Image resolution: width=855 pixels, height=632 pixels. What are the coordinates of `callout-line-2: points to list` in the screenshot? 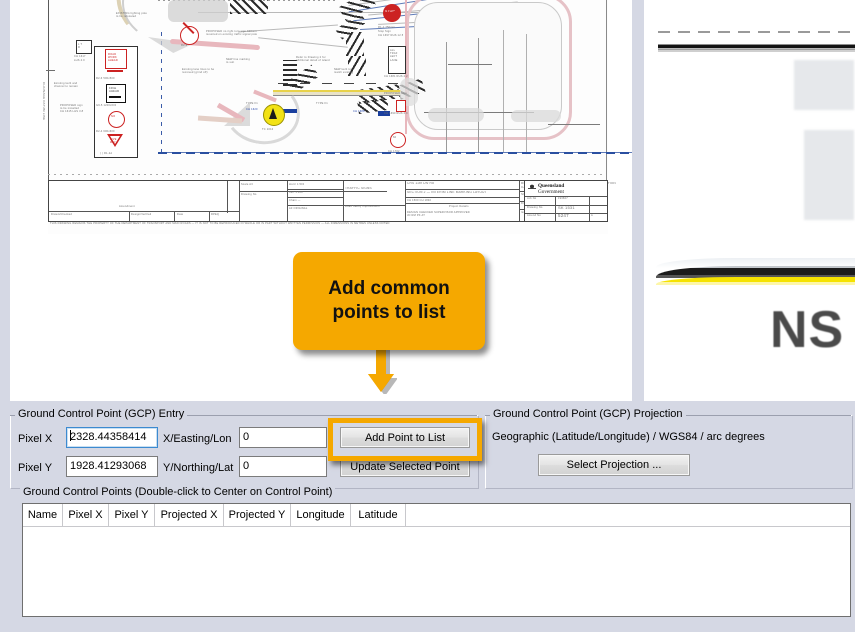 It's located at (389, 312).